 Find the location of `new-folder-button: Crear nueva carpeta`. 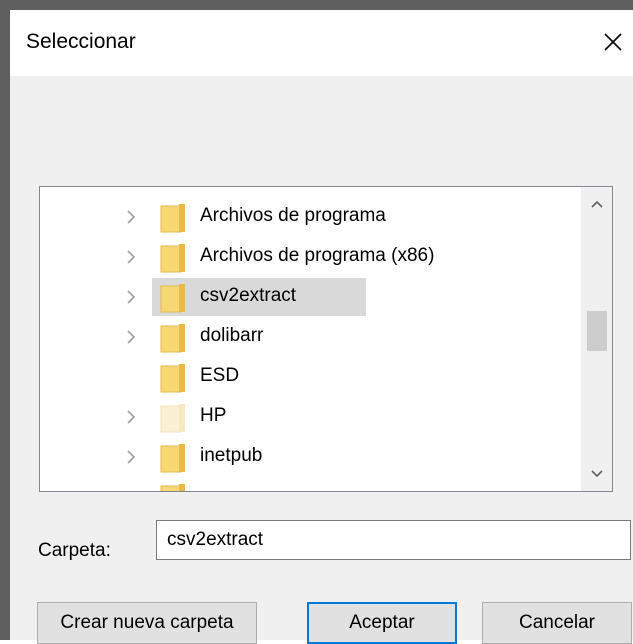

new-folder-button: Crear nueva carpeta is located at coordinates (147, 623).